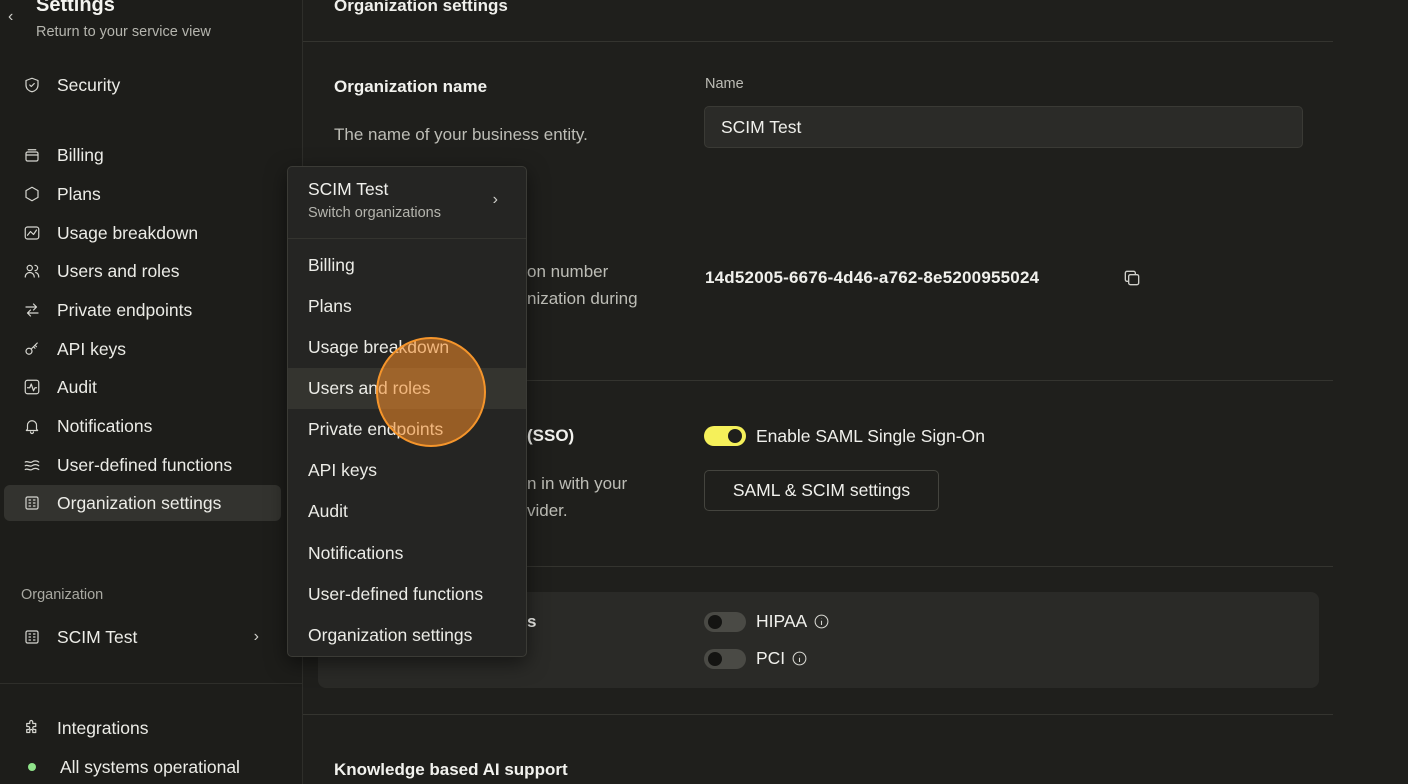 The width and height of the screenshot is (1408, 784). What do you see at coordinates (32, 465) in the screenshot?
I see `waves-icon` at bounding box center [32, 465].